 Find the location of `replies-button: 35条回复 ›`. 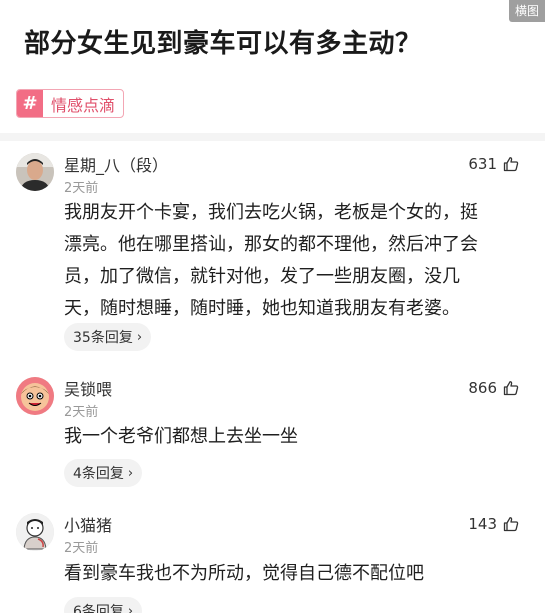

replies-button: 35条回复 › is located at coordinates (108, 337).